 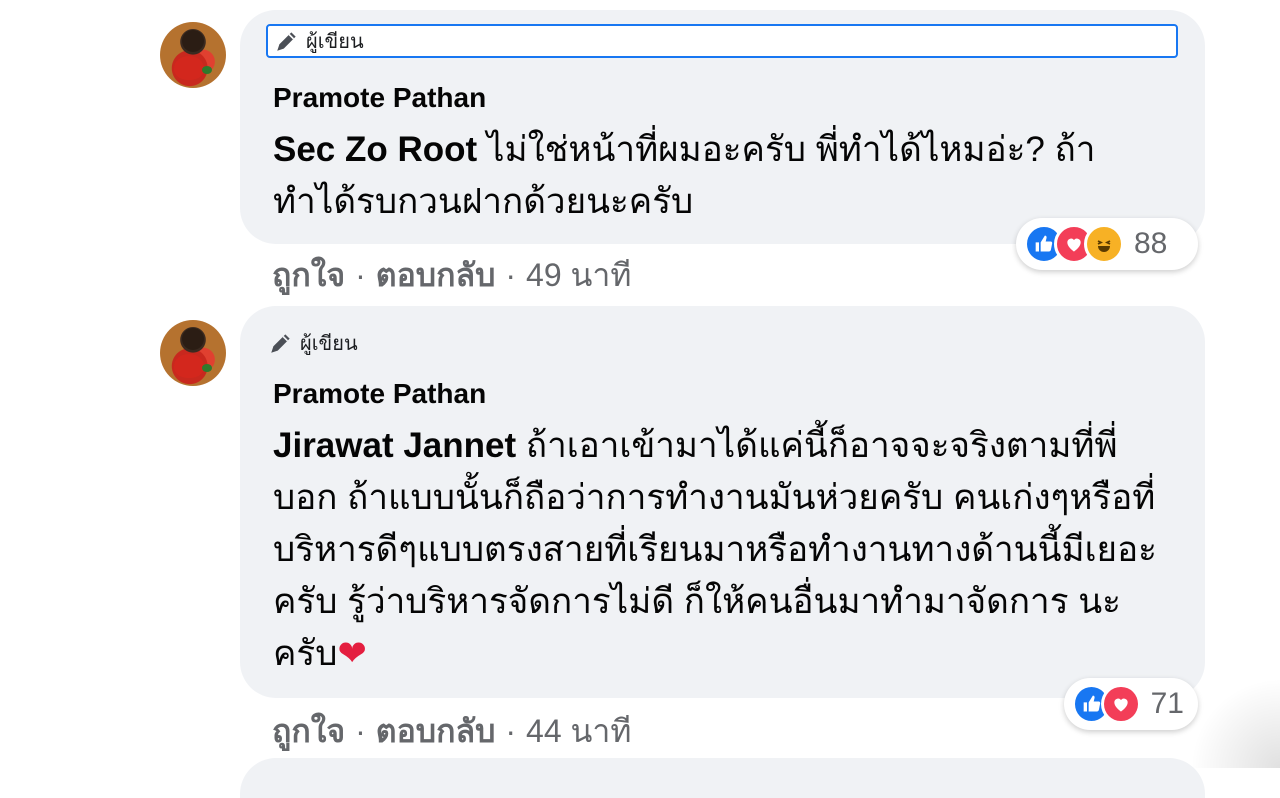 What do you see at coordinates (1104, 244) in the screenshot?
I see `haha-icon` at bounding box center [1104, 244].